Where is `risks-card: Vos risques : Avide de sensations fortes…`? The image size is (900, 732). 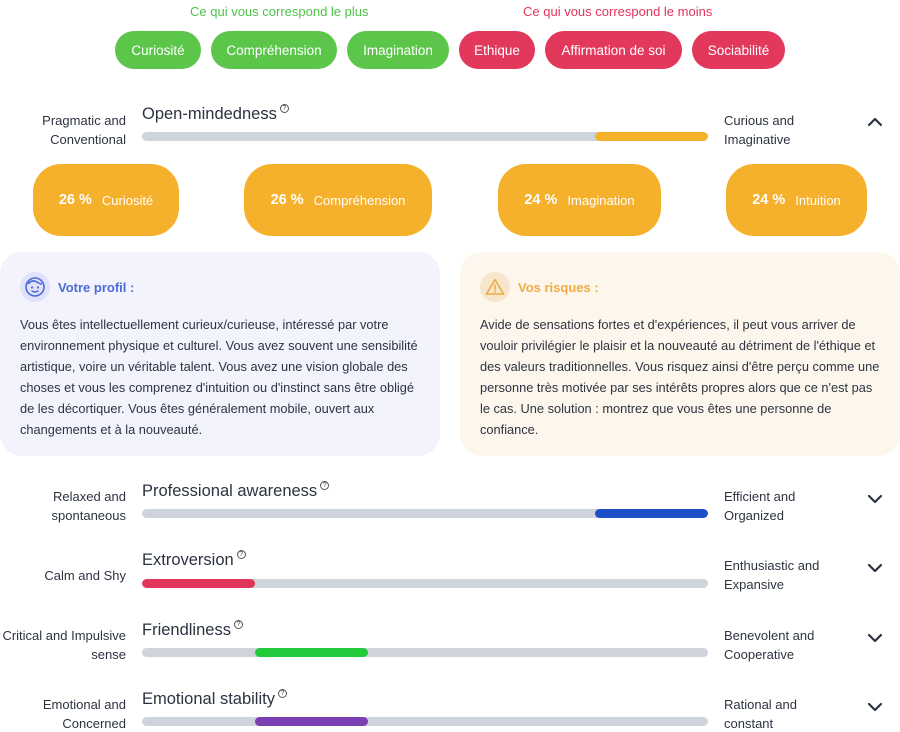
risks-card: Vos risques : Avide de sensations fortes… is located at coordinates (680, 354).